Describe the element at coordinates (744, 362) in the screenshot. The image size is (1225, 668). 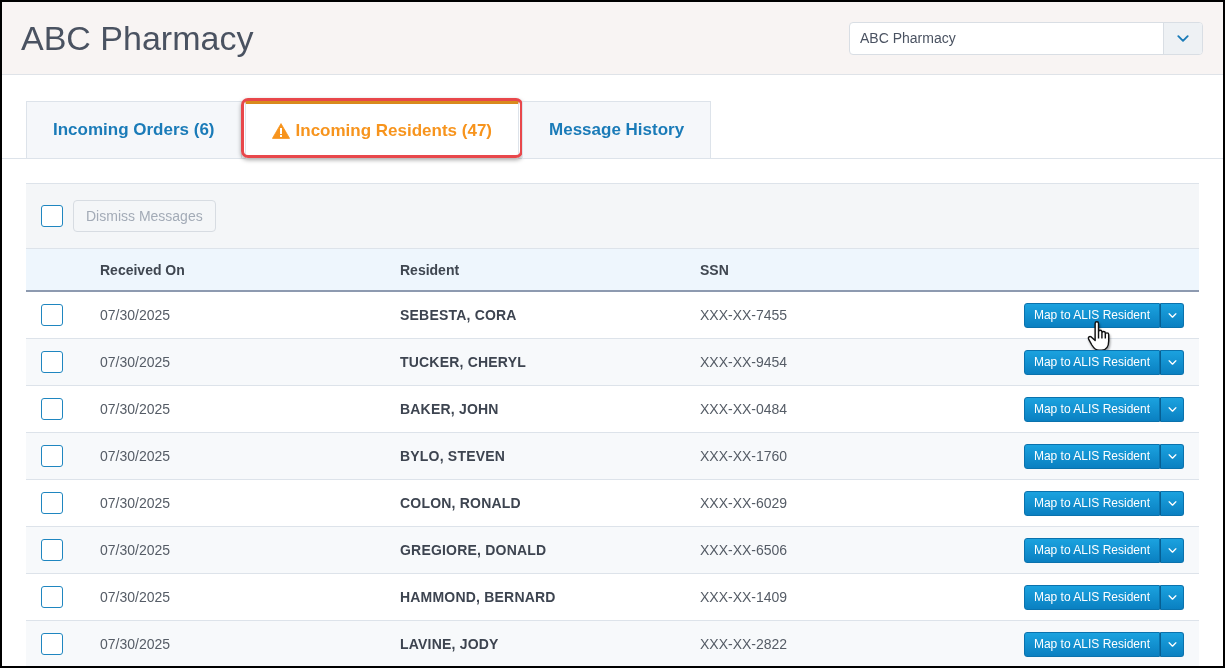
I see `ssn-cell: XXX-XX-9454` at that location.